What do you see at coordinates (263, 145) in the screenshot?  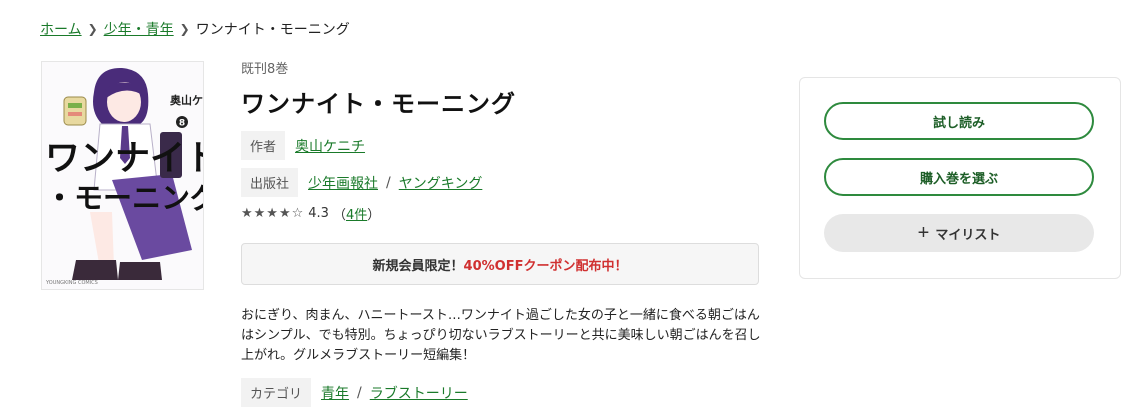 I see `author-label: 作者` at bounding box center [263, 145].